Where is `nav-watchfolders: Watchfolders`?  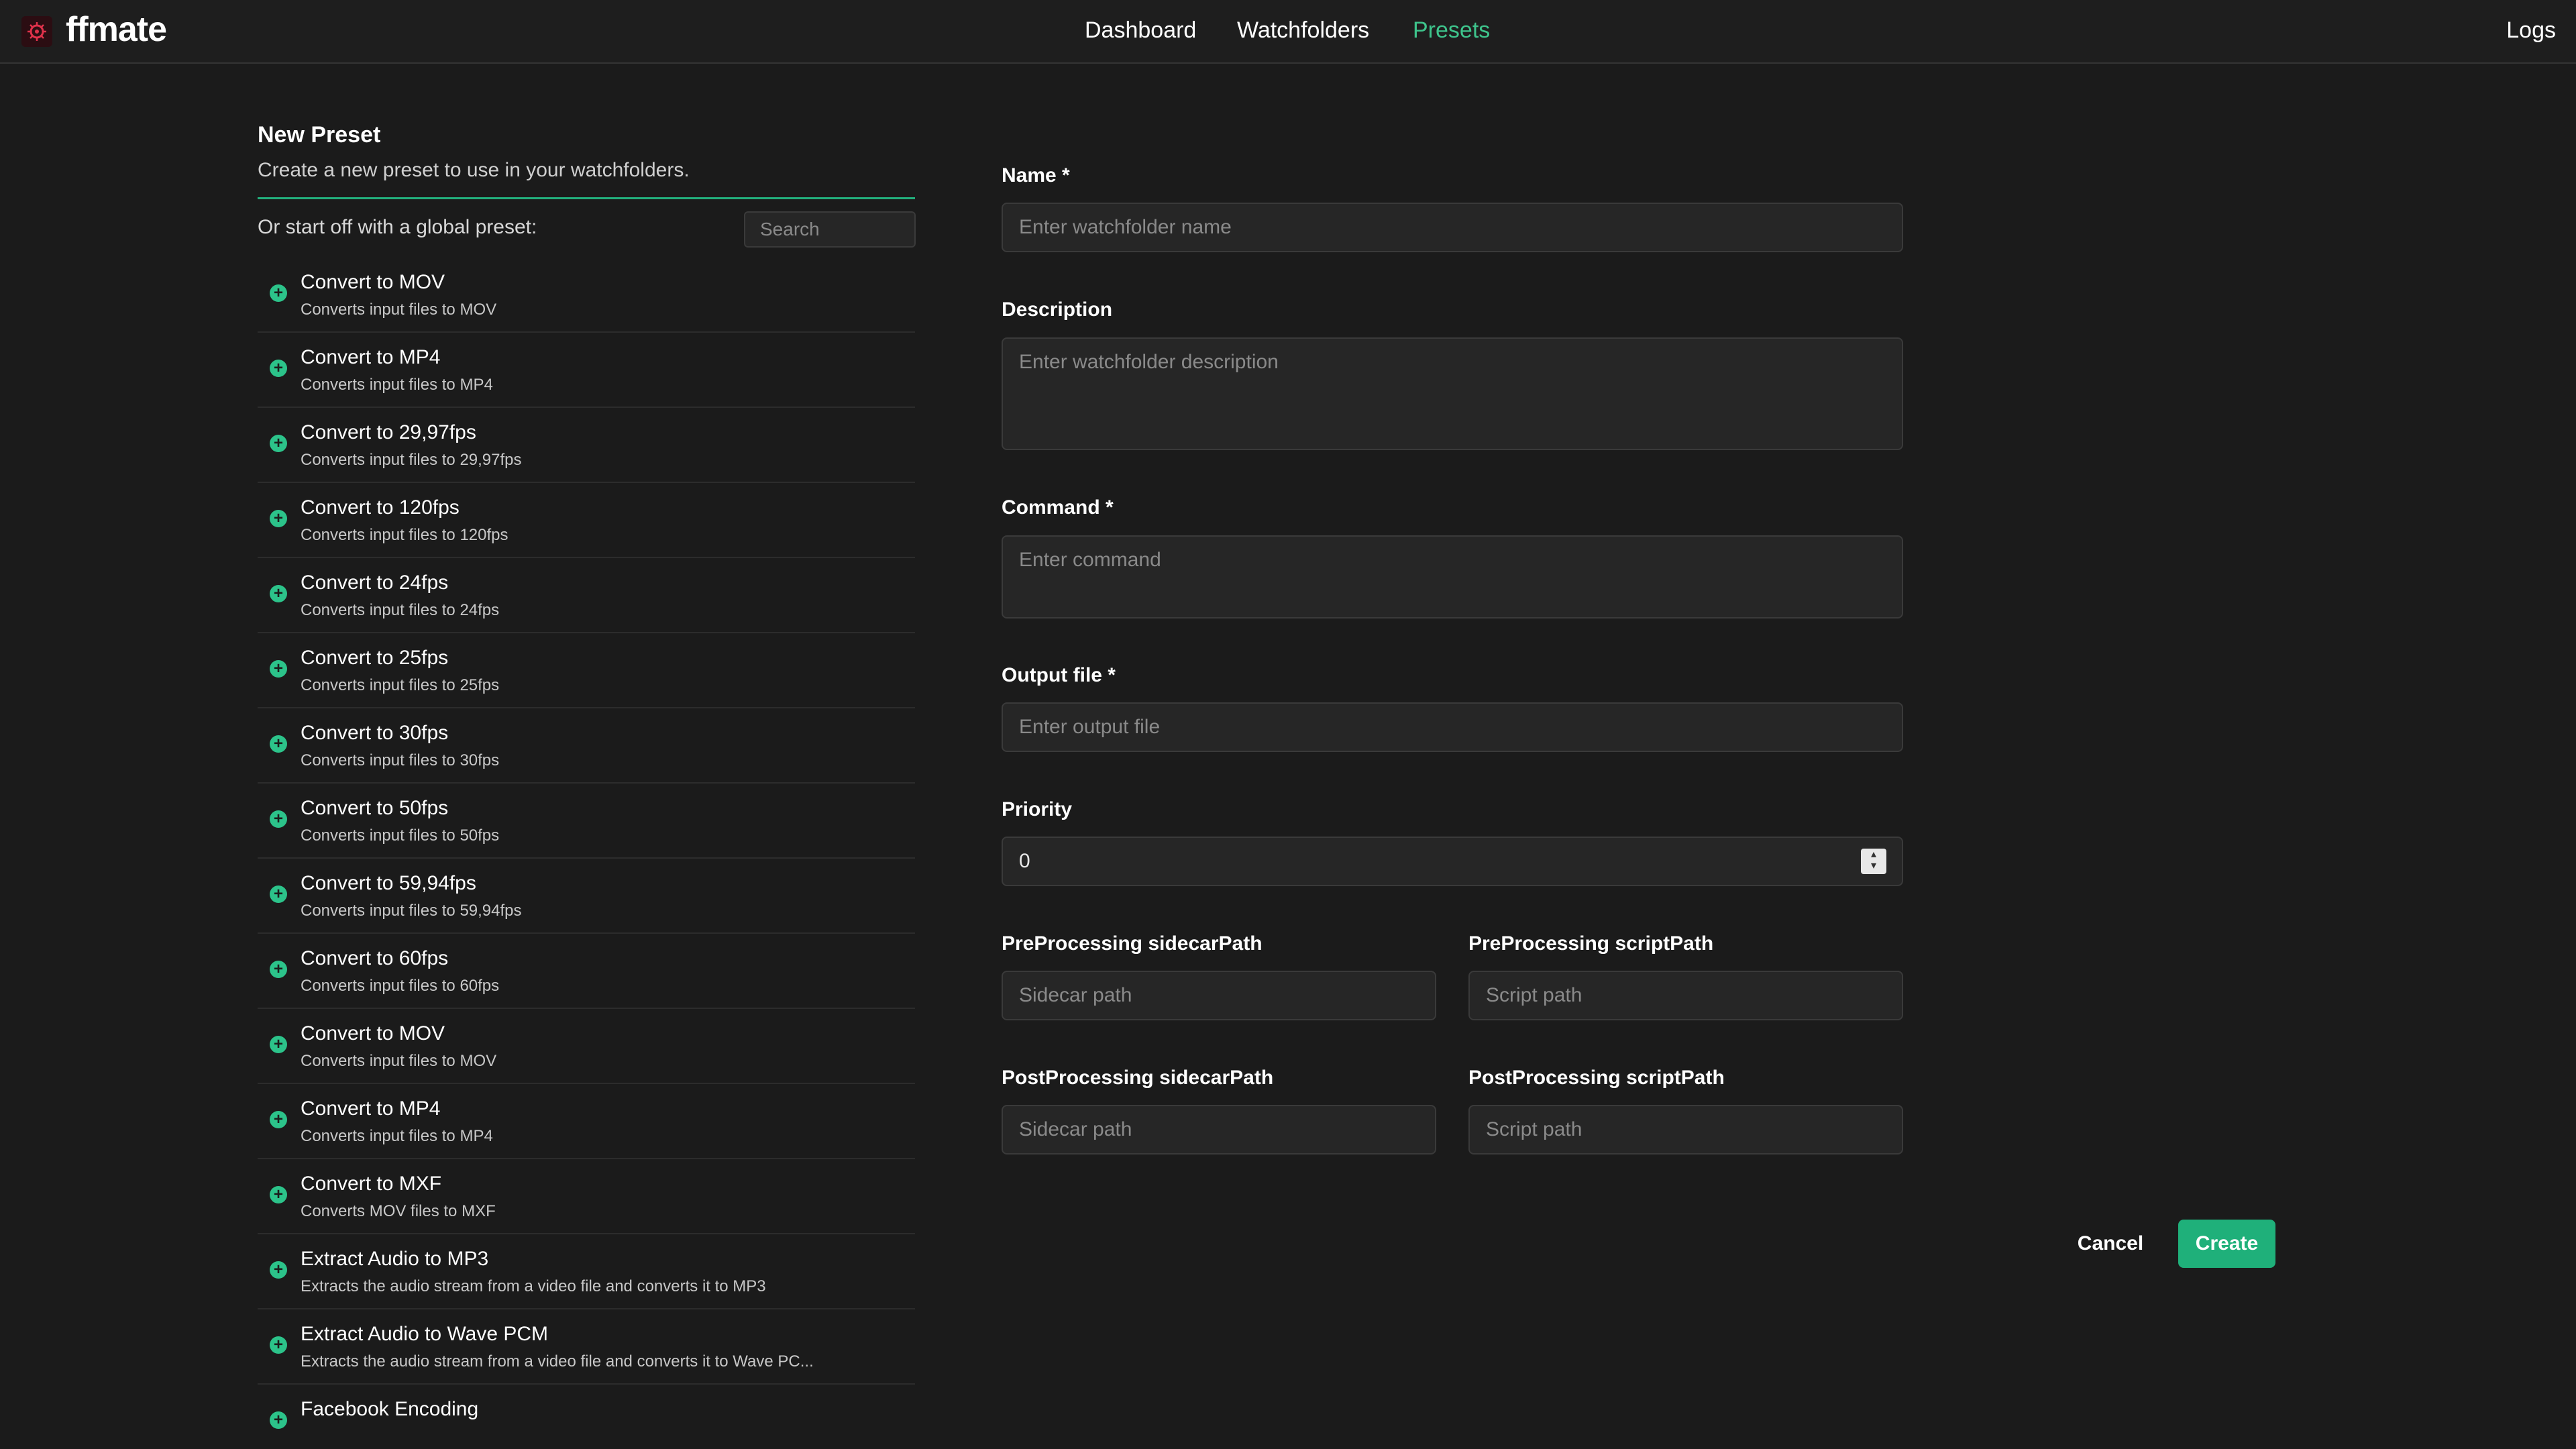
nav-watchfolders: Watchfolders is located at coordinates (1303, 30).